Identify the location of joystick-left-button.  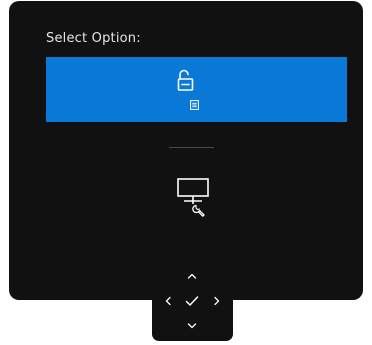
(168, 301).